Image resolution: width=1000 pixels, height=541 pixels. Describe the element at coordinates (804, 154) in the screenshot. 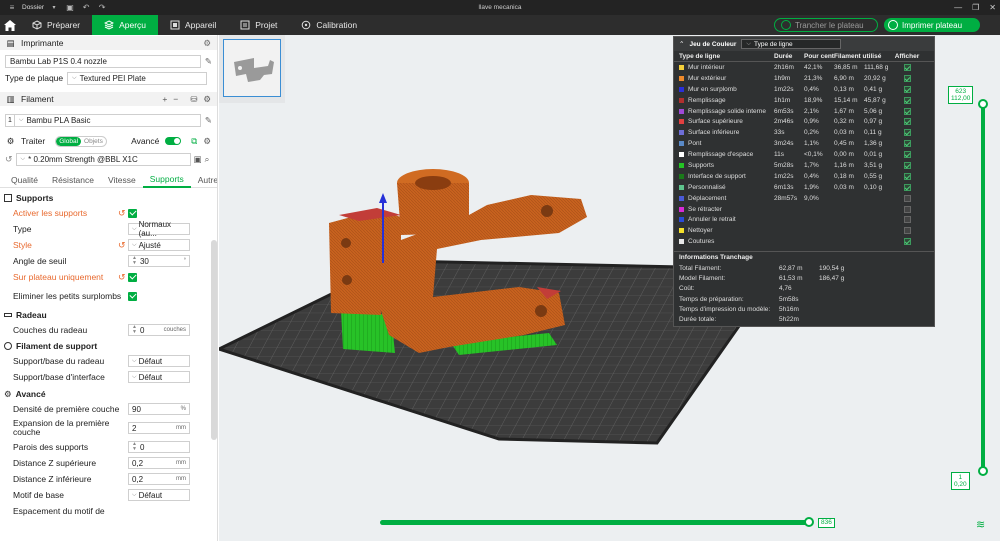

I see `legend-row: Remplissage d'espace 11s <0,1% 0,00 m 0,01 g` at that location.